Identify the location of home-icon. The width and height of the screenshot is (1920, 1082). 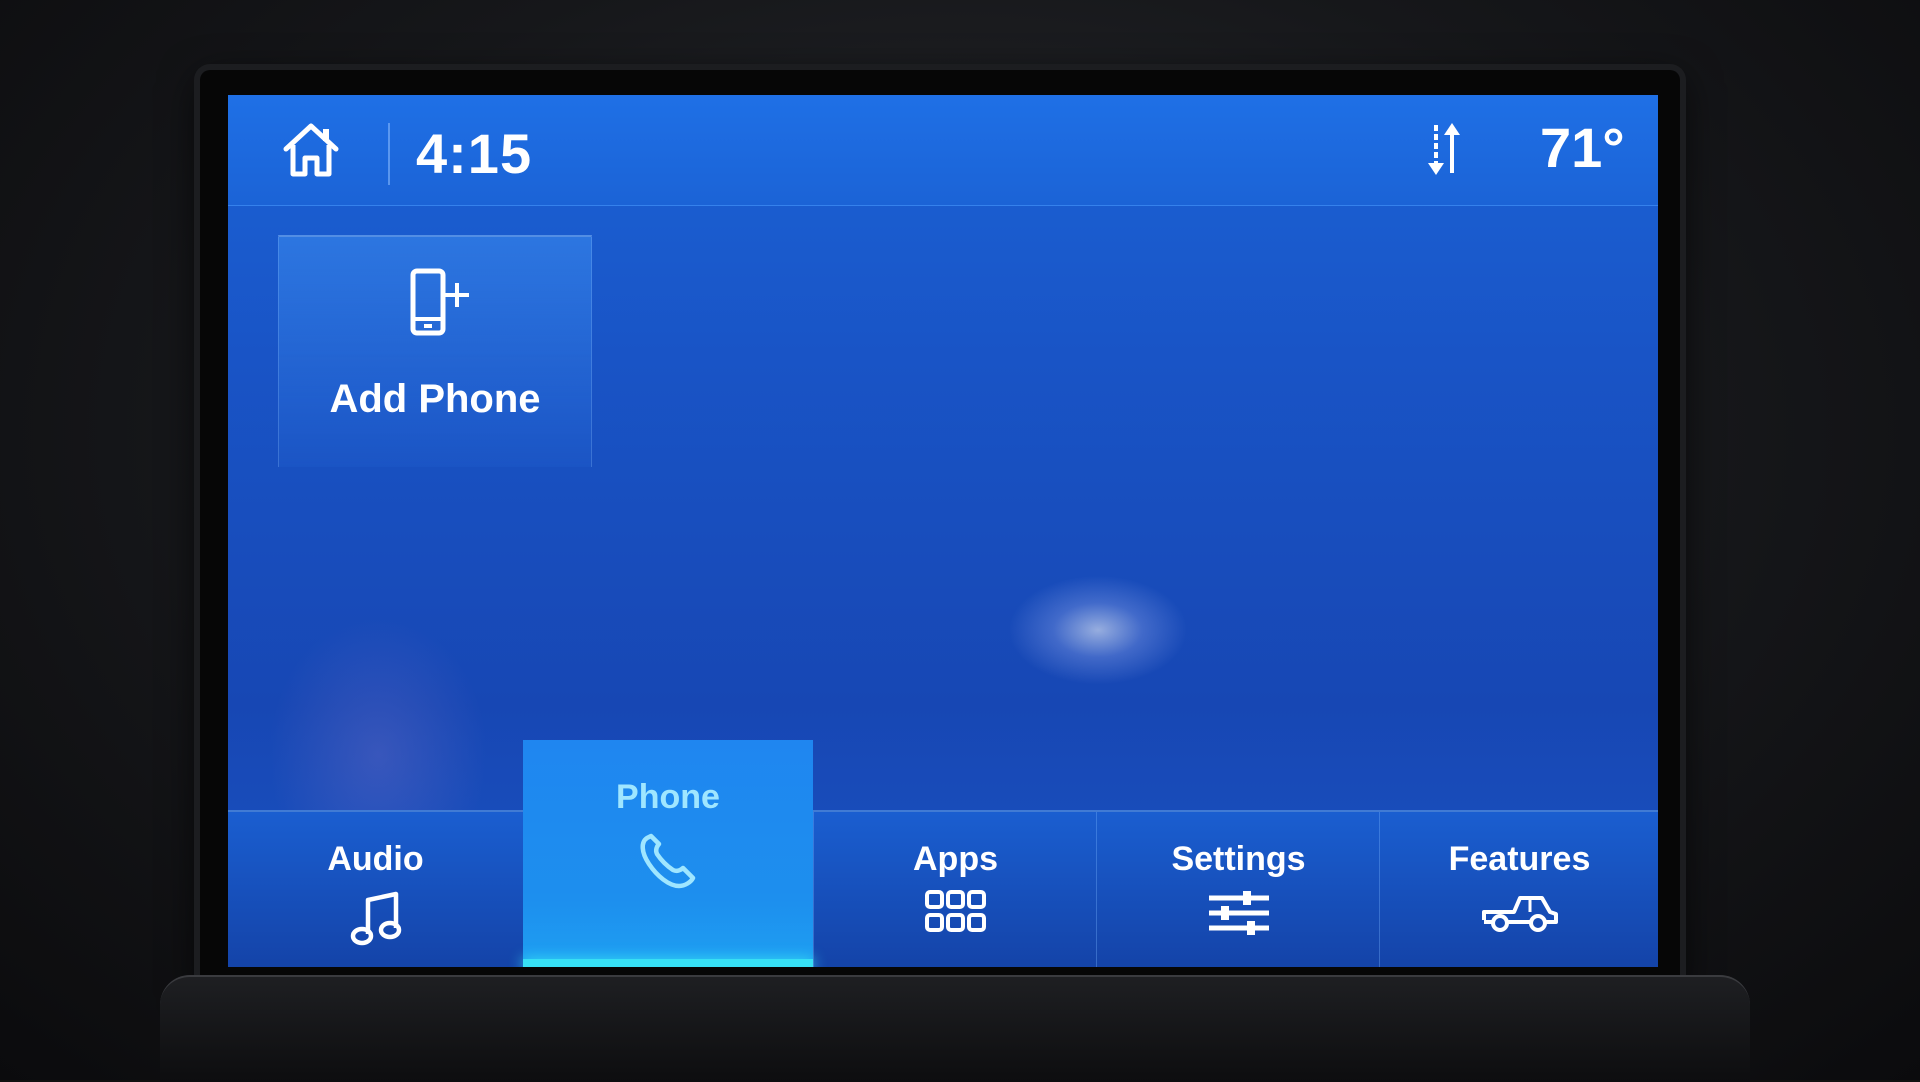
(311, 150).